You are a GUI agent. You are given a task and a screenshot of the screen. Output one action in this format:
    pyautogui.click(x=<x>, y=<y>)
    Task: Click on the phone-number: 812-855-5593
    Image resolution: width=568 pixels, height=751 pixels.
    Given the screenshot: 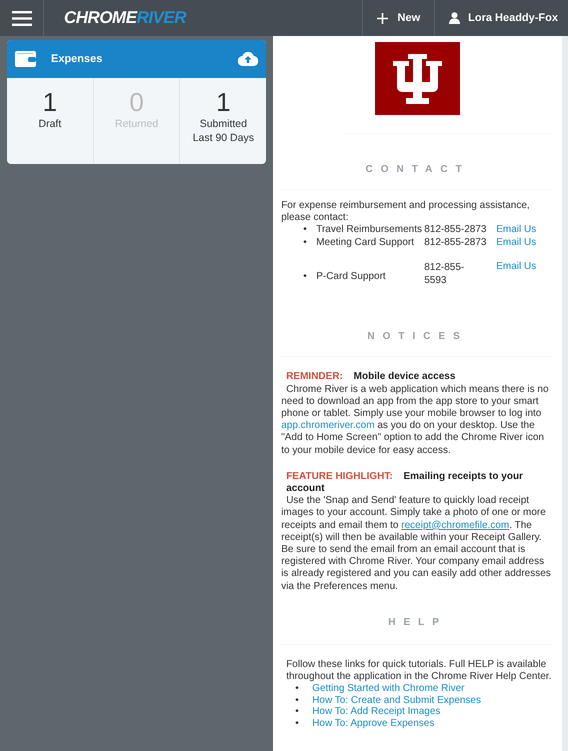 What is the action you would take?
    pyautogui.click(x=445, y=275)
    